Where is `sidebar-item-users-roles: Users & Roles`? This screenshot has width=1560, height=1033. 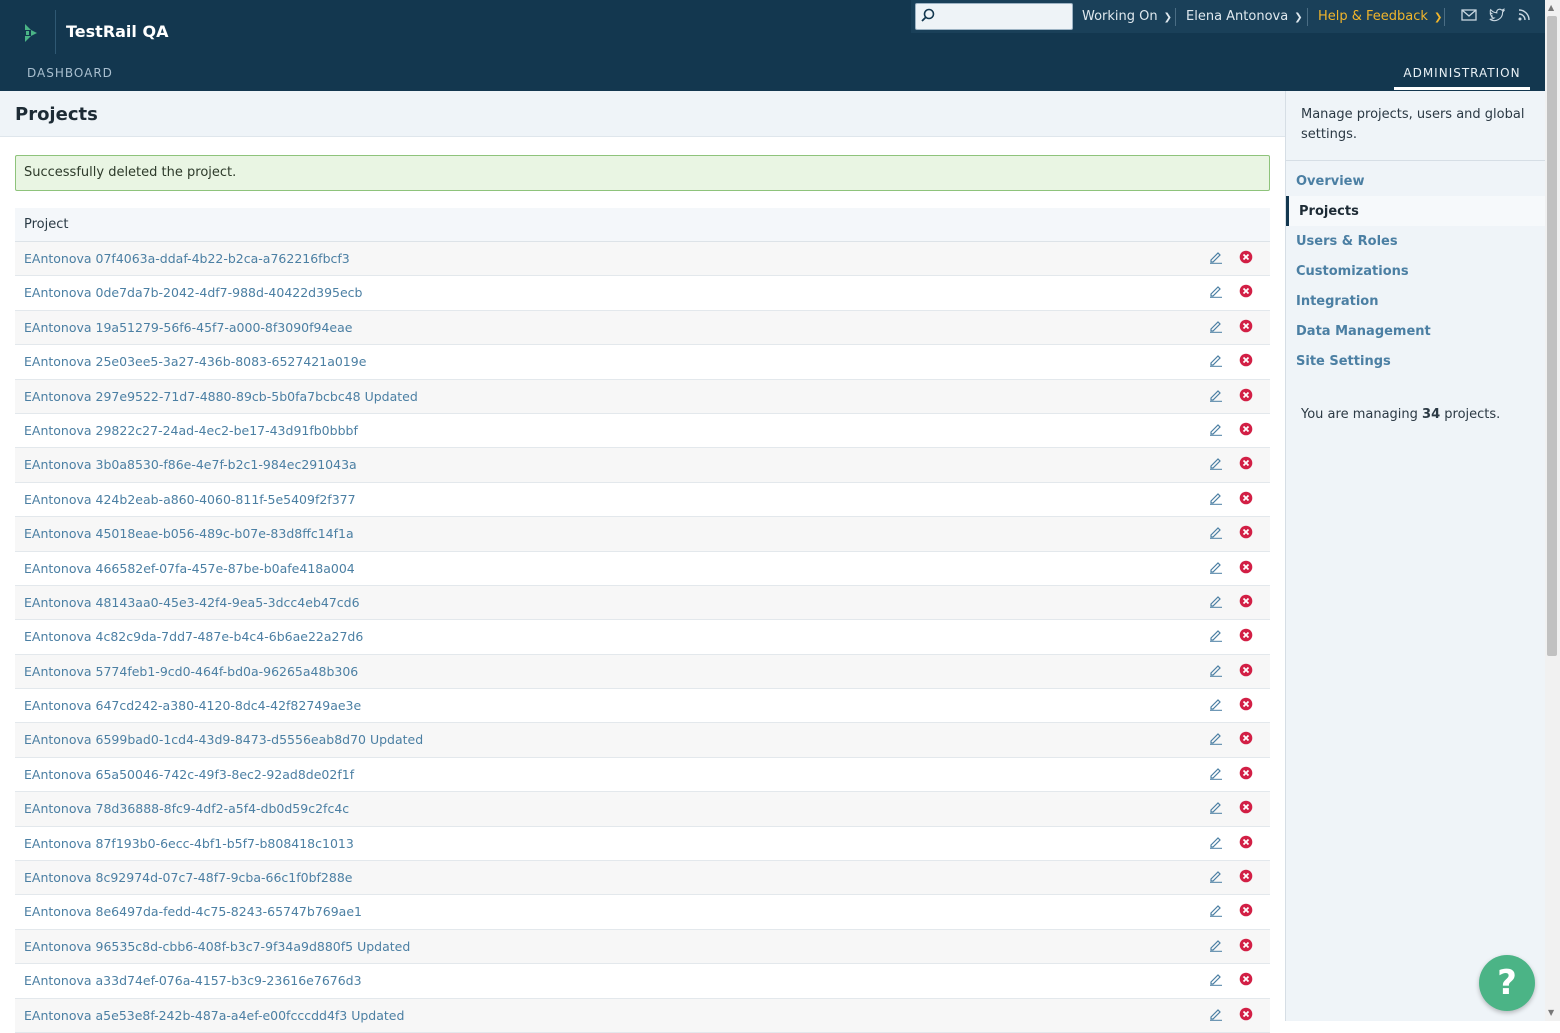
sidebar-item-users-roles: Users & Roles is located at coordinates (1416, 241).